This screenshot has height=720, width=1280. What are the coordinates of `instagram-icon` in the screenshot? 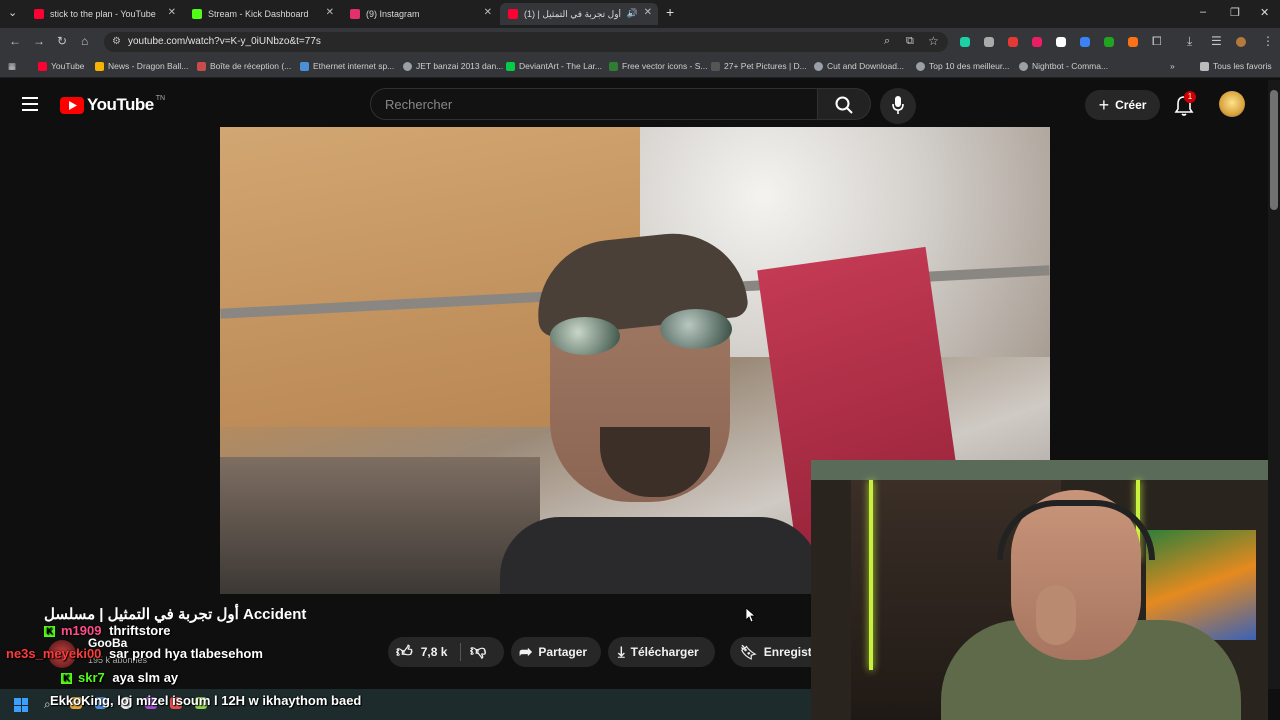 It's located at (355, 14).